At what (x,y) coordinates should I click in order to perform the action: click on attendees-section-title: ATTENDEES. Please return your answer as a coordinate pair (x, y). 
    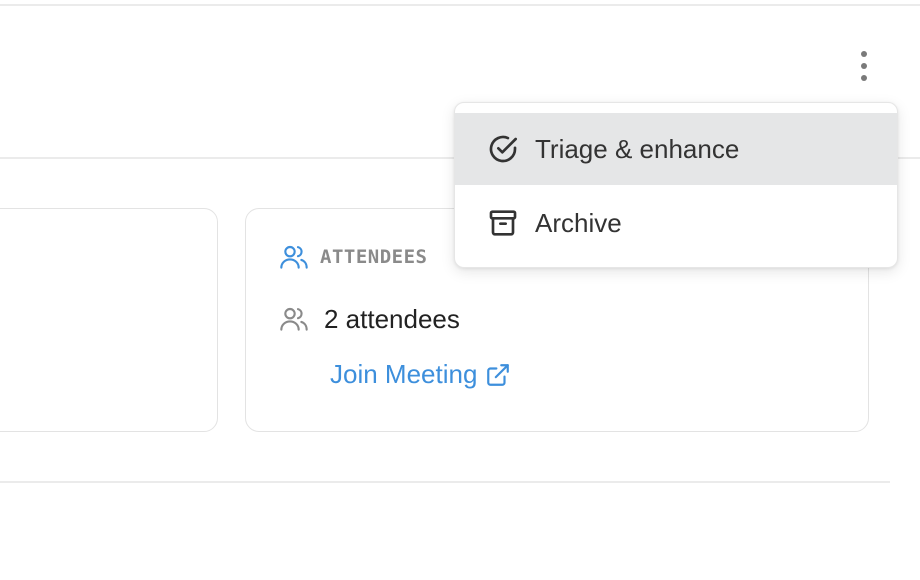
    Looking at the image, I should click on (374, 257).